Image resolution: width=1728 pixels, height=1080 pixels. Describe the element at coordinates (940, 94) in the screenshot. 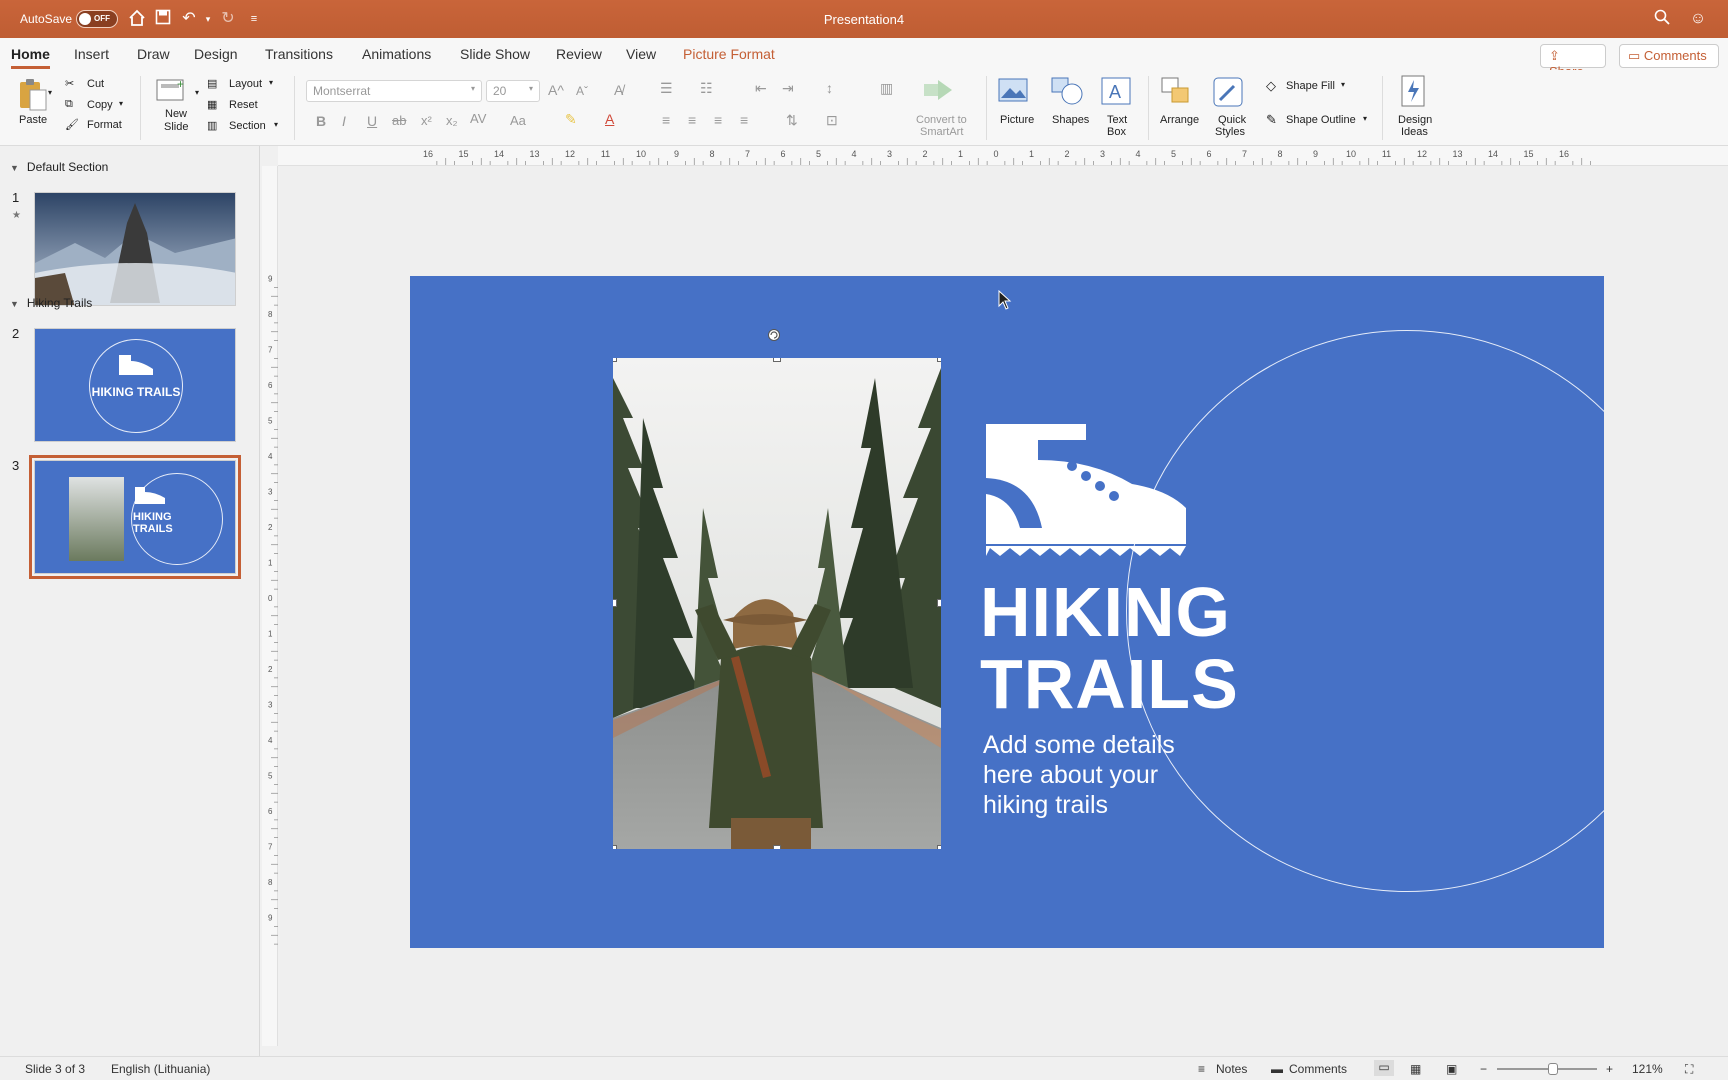

I see `smartart-icon` at that location.